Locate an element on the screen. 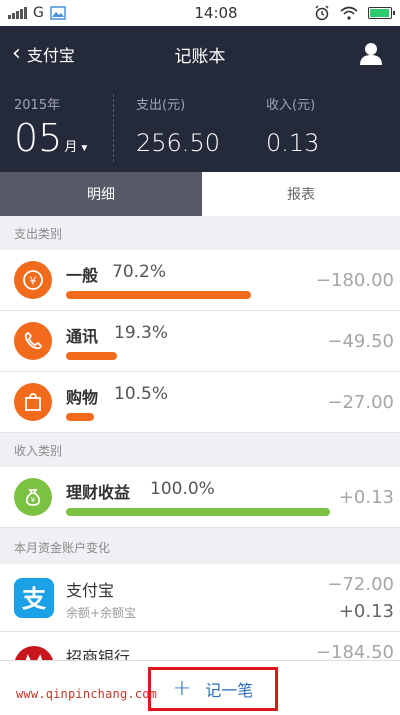 Image resolution: width=400 pixels, height=715 pixels. nav-bar: ‹ 支付宝 记账本 is located at coordinates (200, 54).